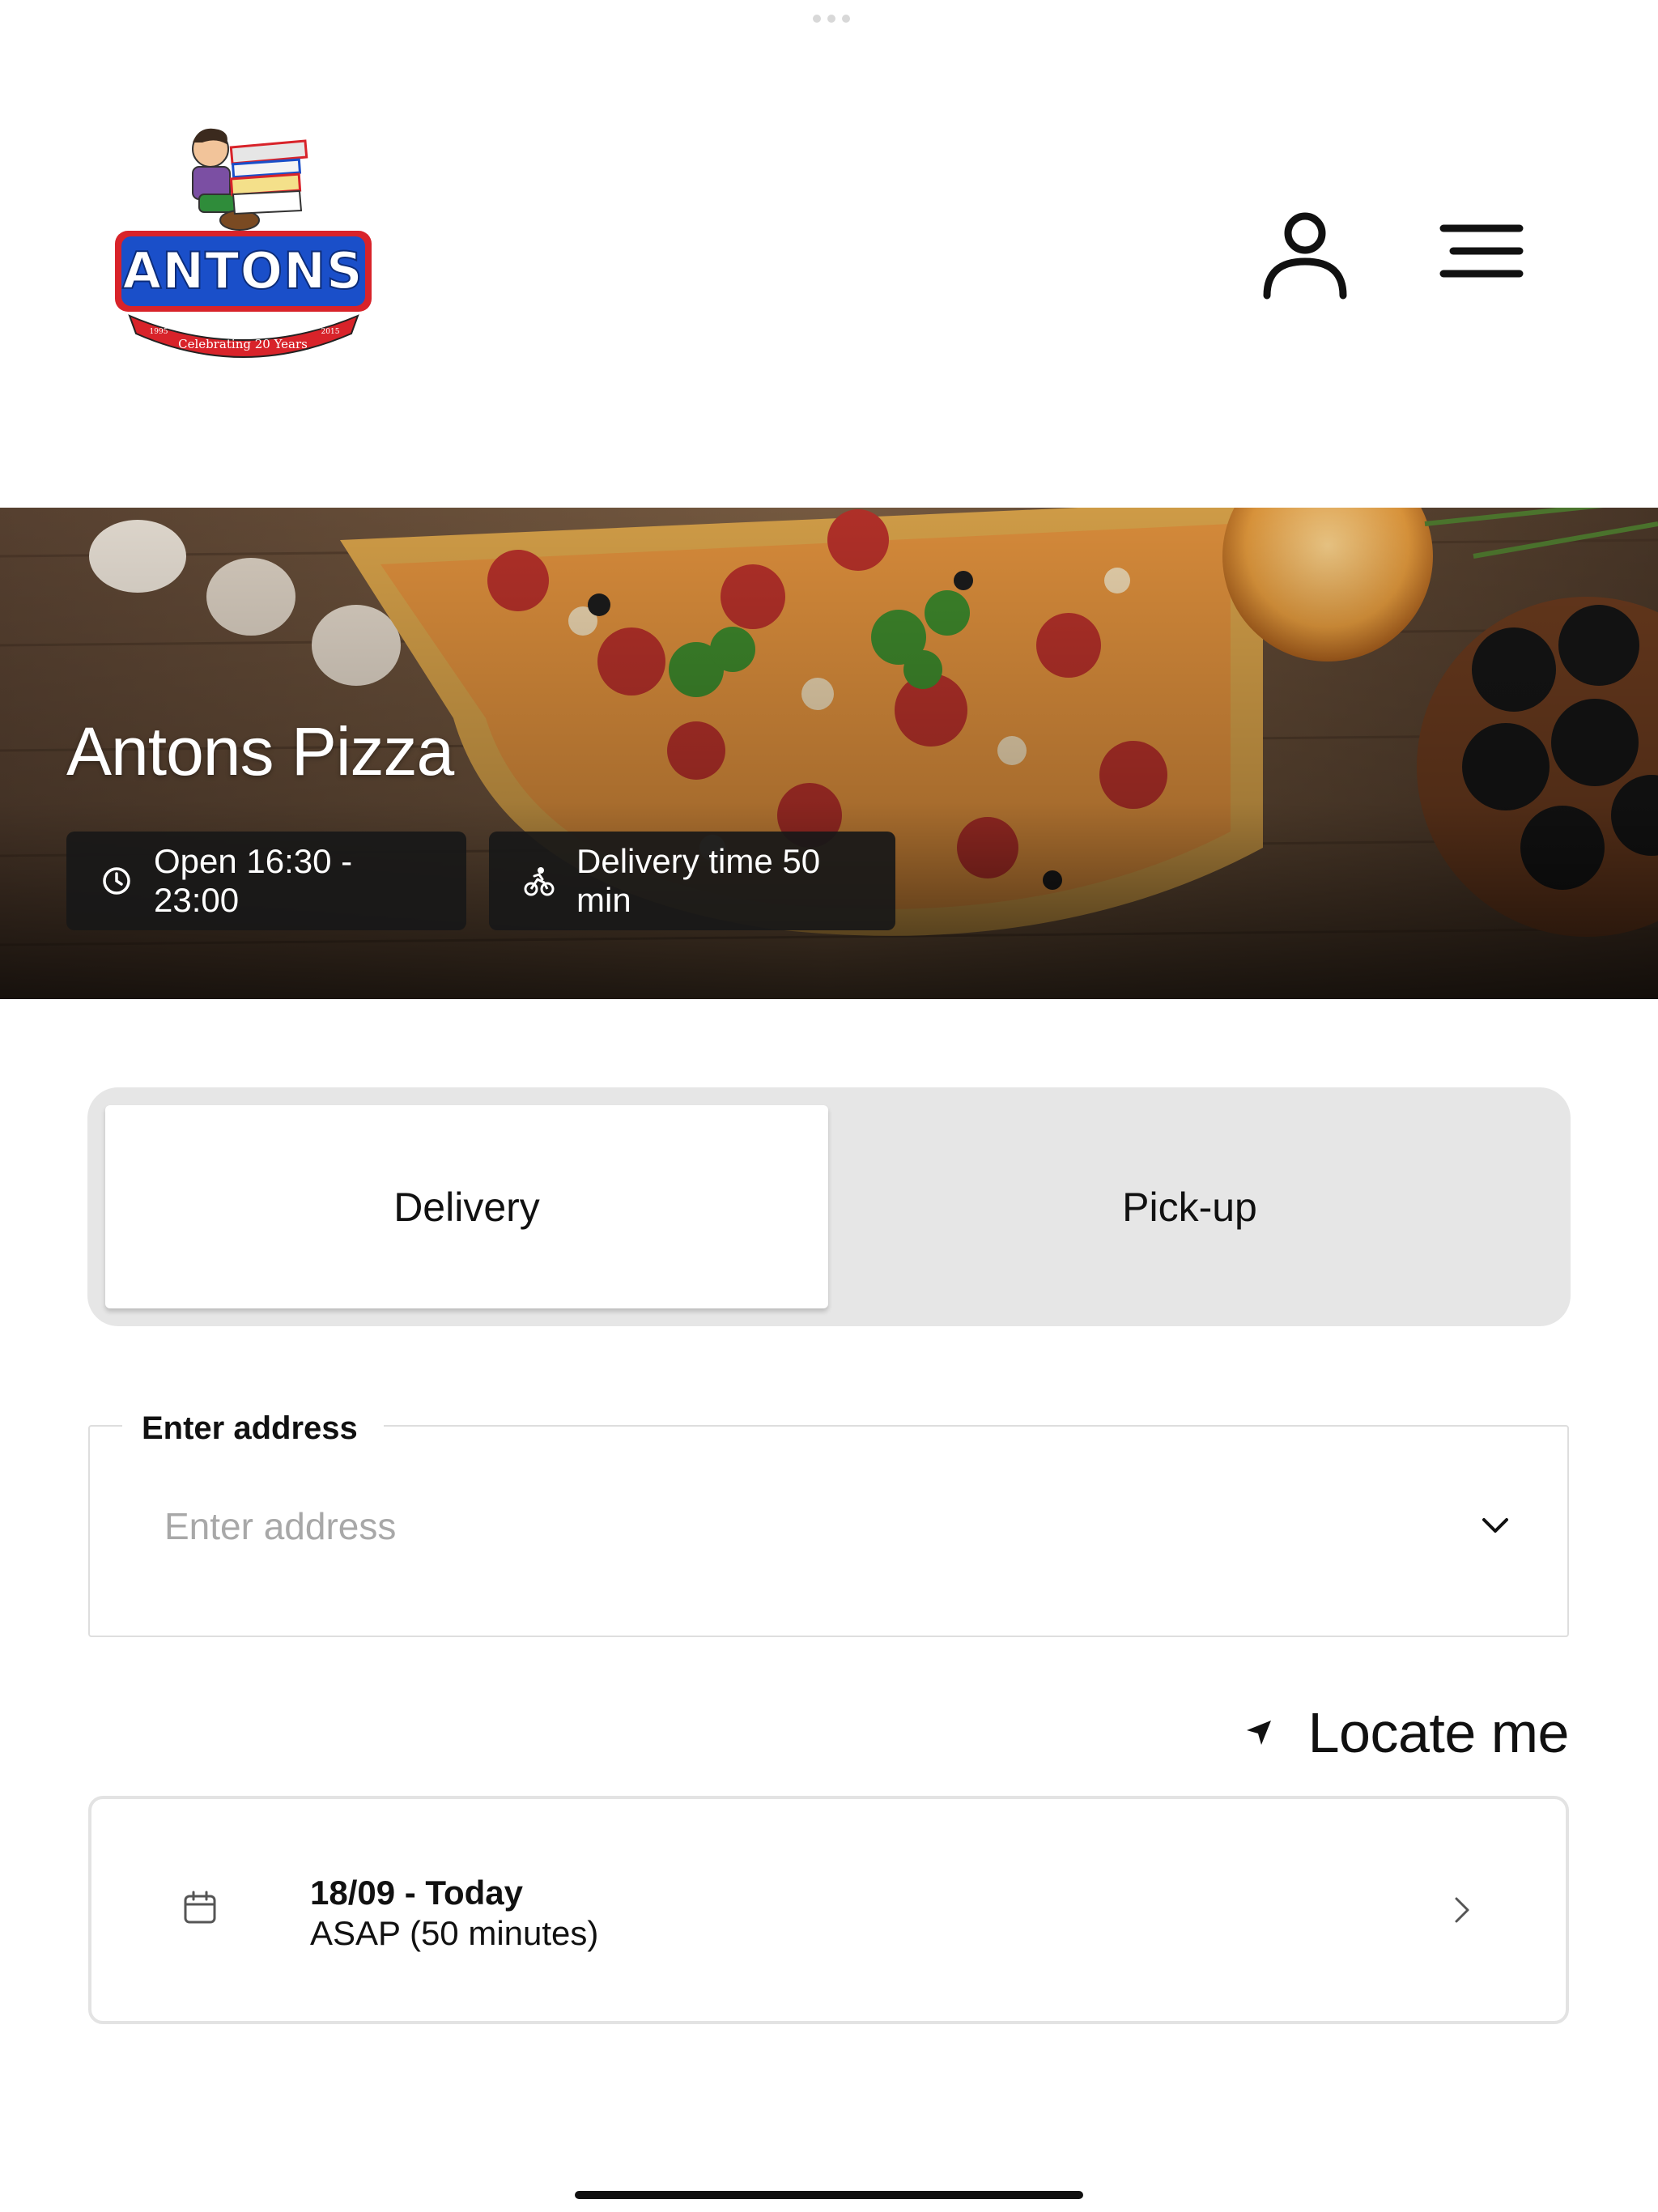 The image size is (1658, 2212). Describe the element at coordinates (454, 1933) in the screenshot. I see `schedule-time: ASAP (50 minutes)` at that location.